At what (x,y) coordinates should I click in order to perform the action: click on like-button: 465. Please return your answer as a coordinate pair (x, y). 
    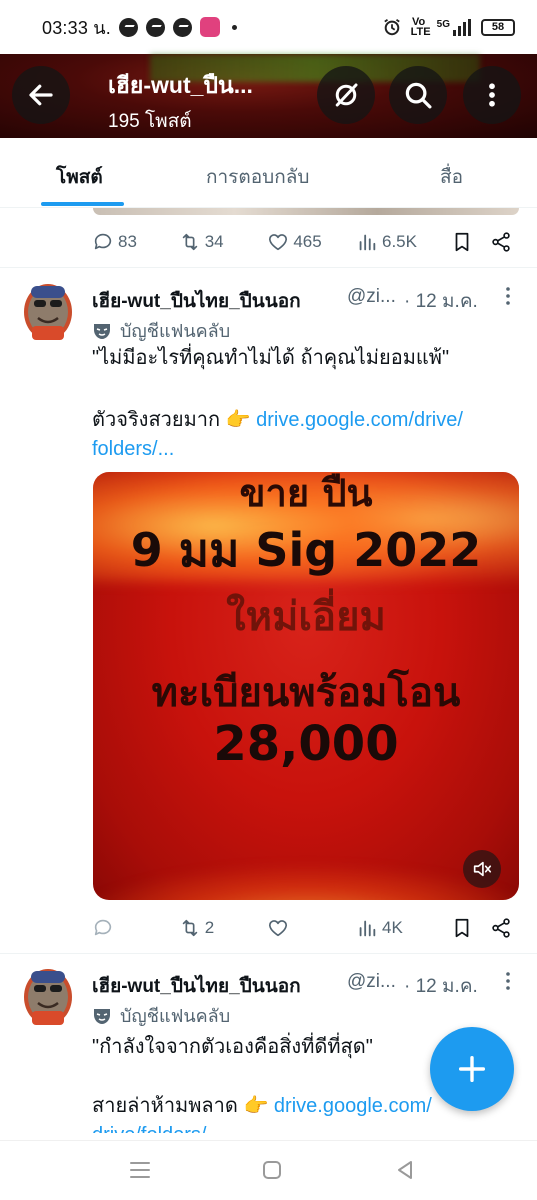
    Looking at the image, I should click on (311, 242).